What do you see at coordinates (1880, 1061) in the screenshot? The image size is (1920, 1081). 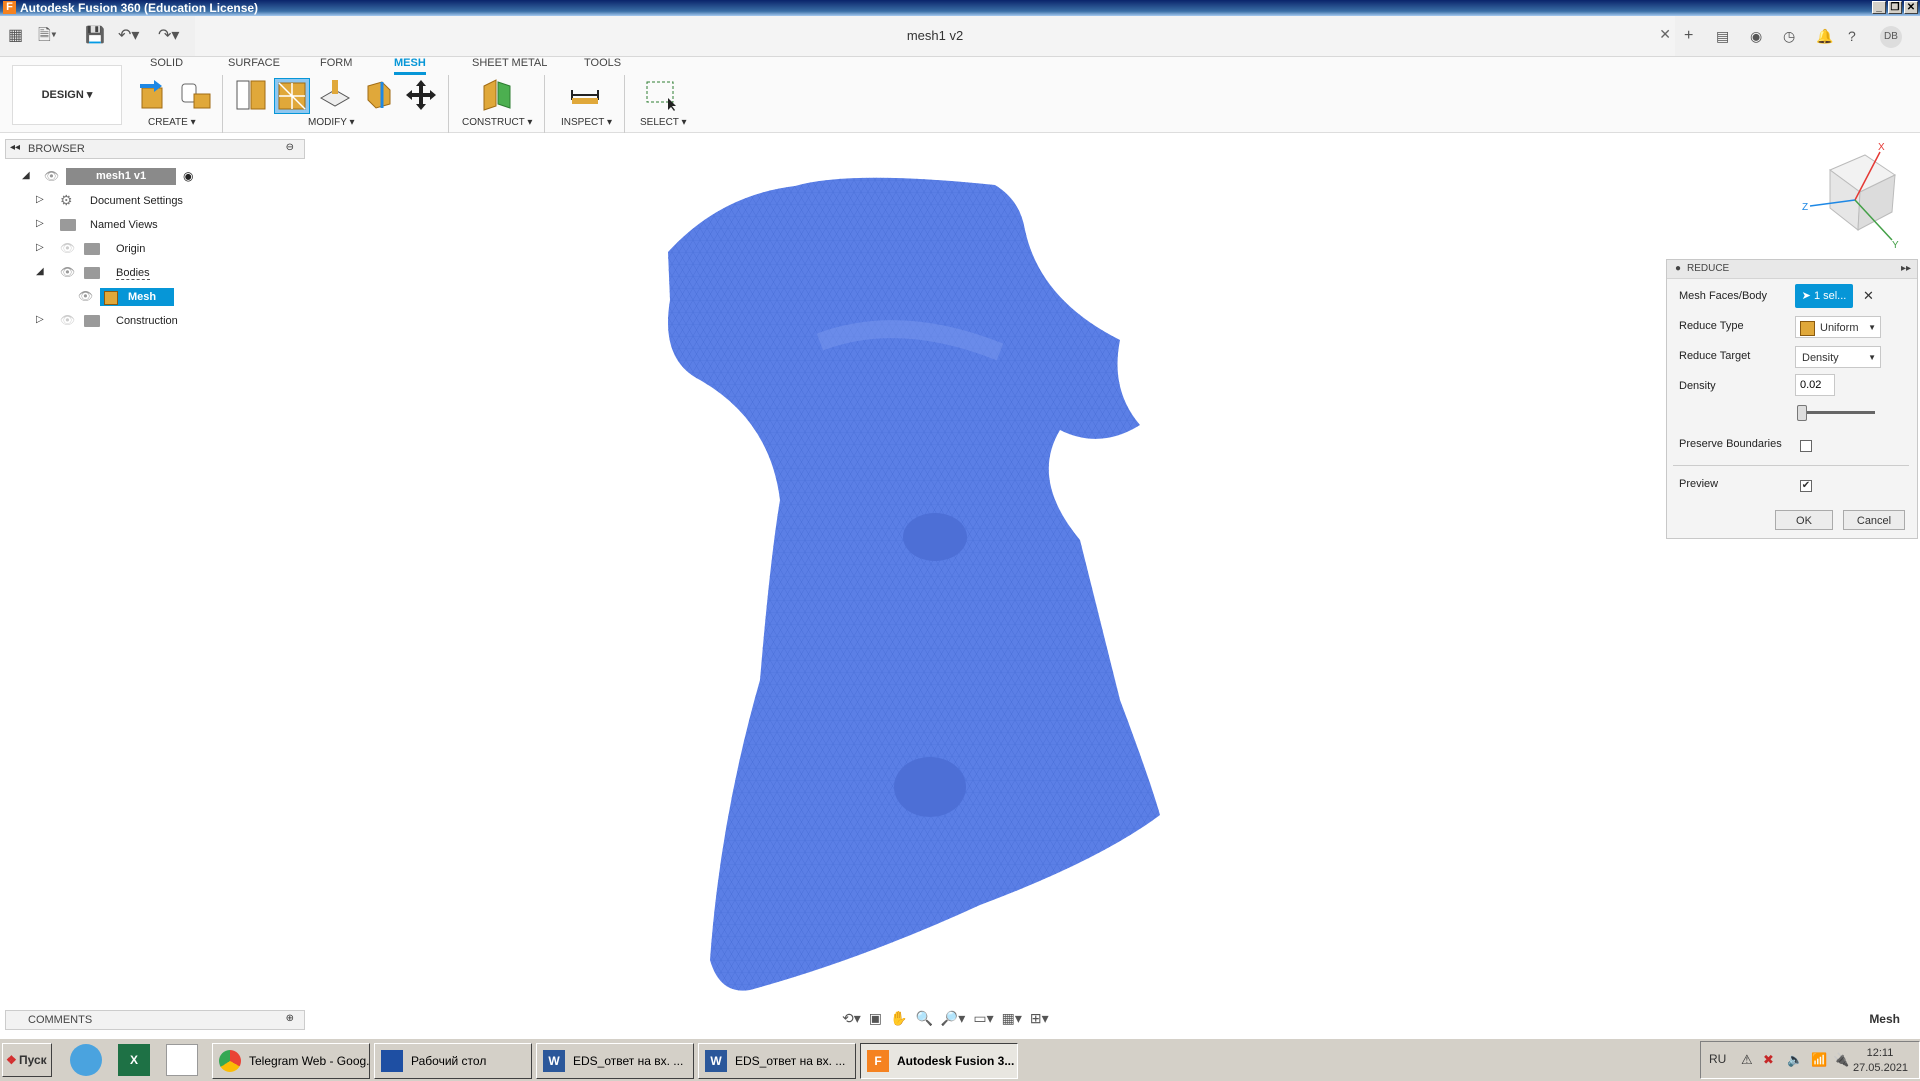 I see `clock: 12:11 27.05.2021` at bounding box center [1880, 1061].